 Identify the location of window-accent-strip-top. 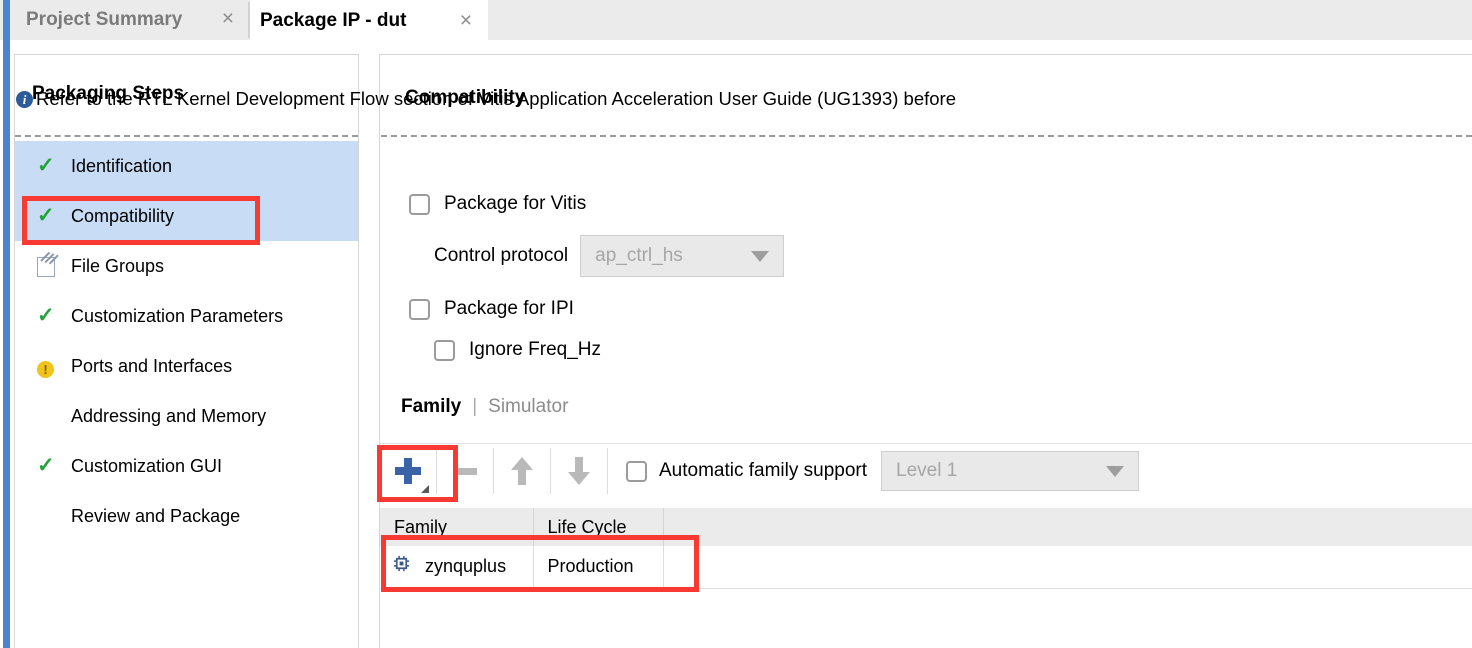
(6, 20).